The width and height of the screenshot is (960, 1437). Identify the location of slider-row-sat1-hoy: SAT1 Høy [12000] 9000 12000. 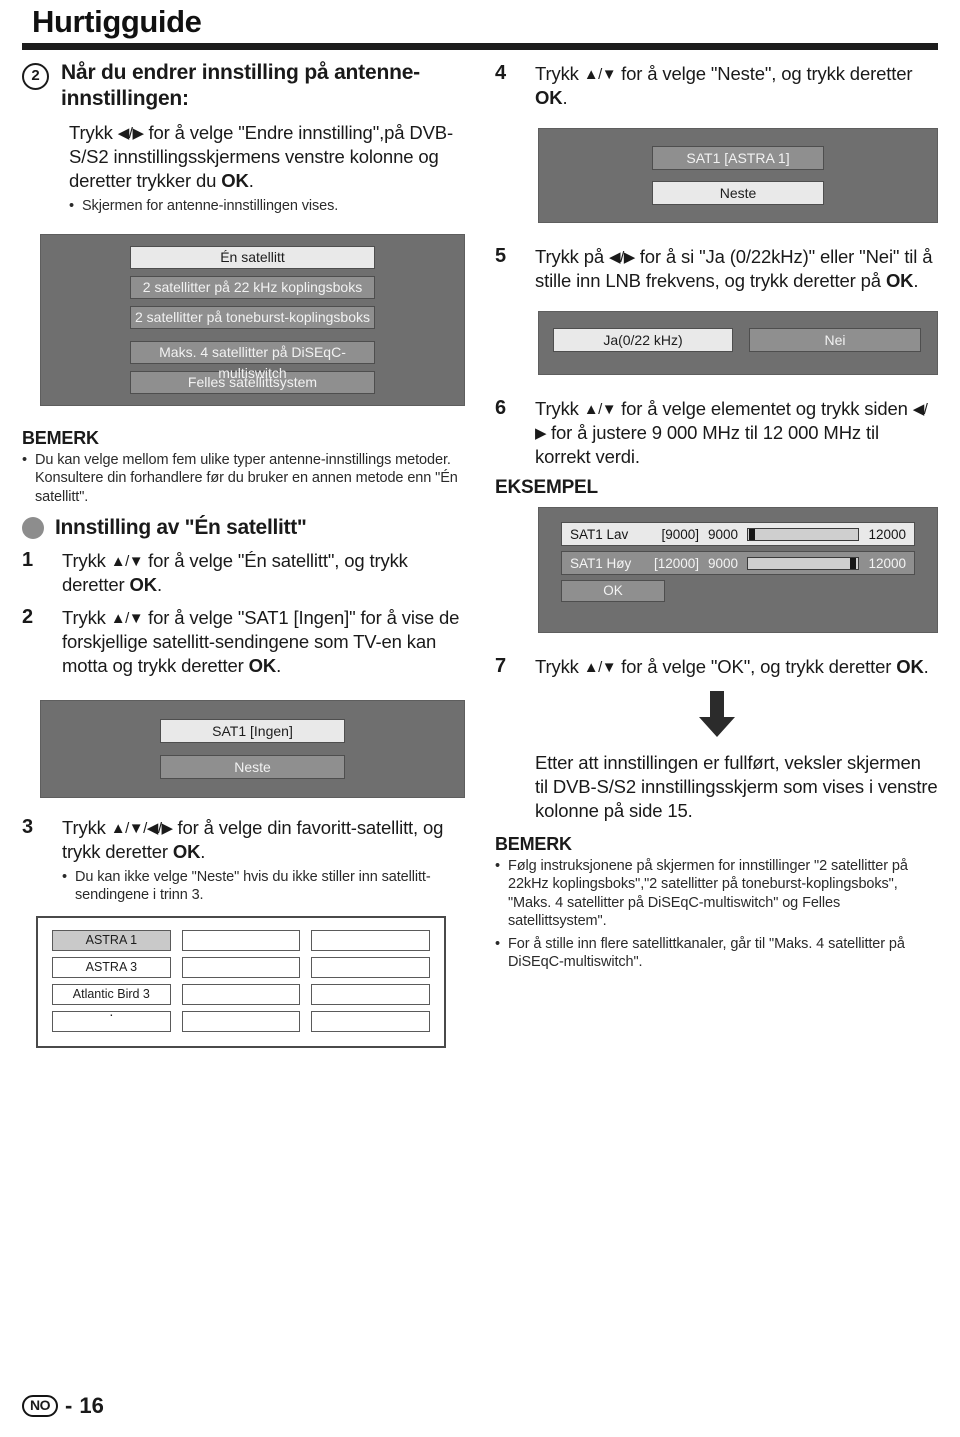
(738, 563).